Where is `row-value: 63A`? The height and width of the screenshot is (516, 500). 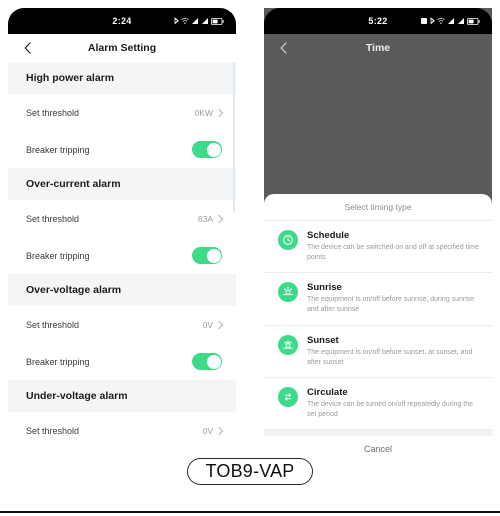
row-value: 63A is located at coordinates (205, 218).